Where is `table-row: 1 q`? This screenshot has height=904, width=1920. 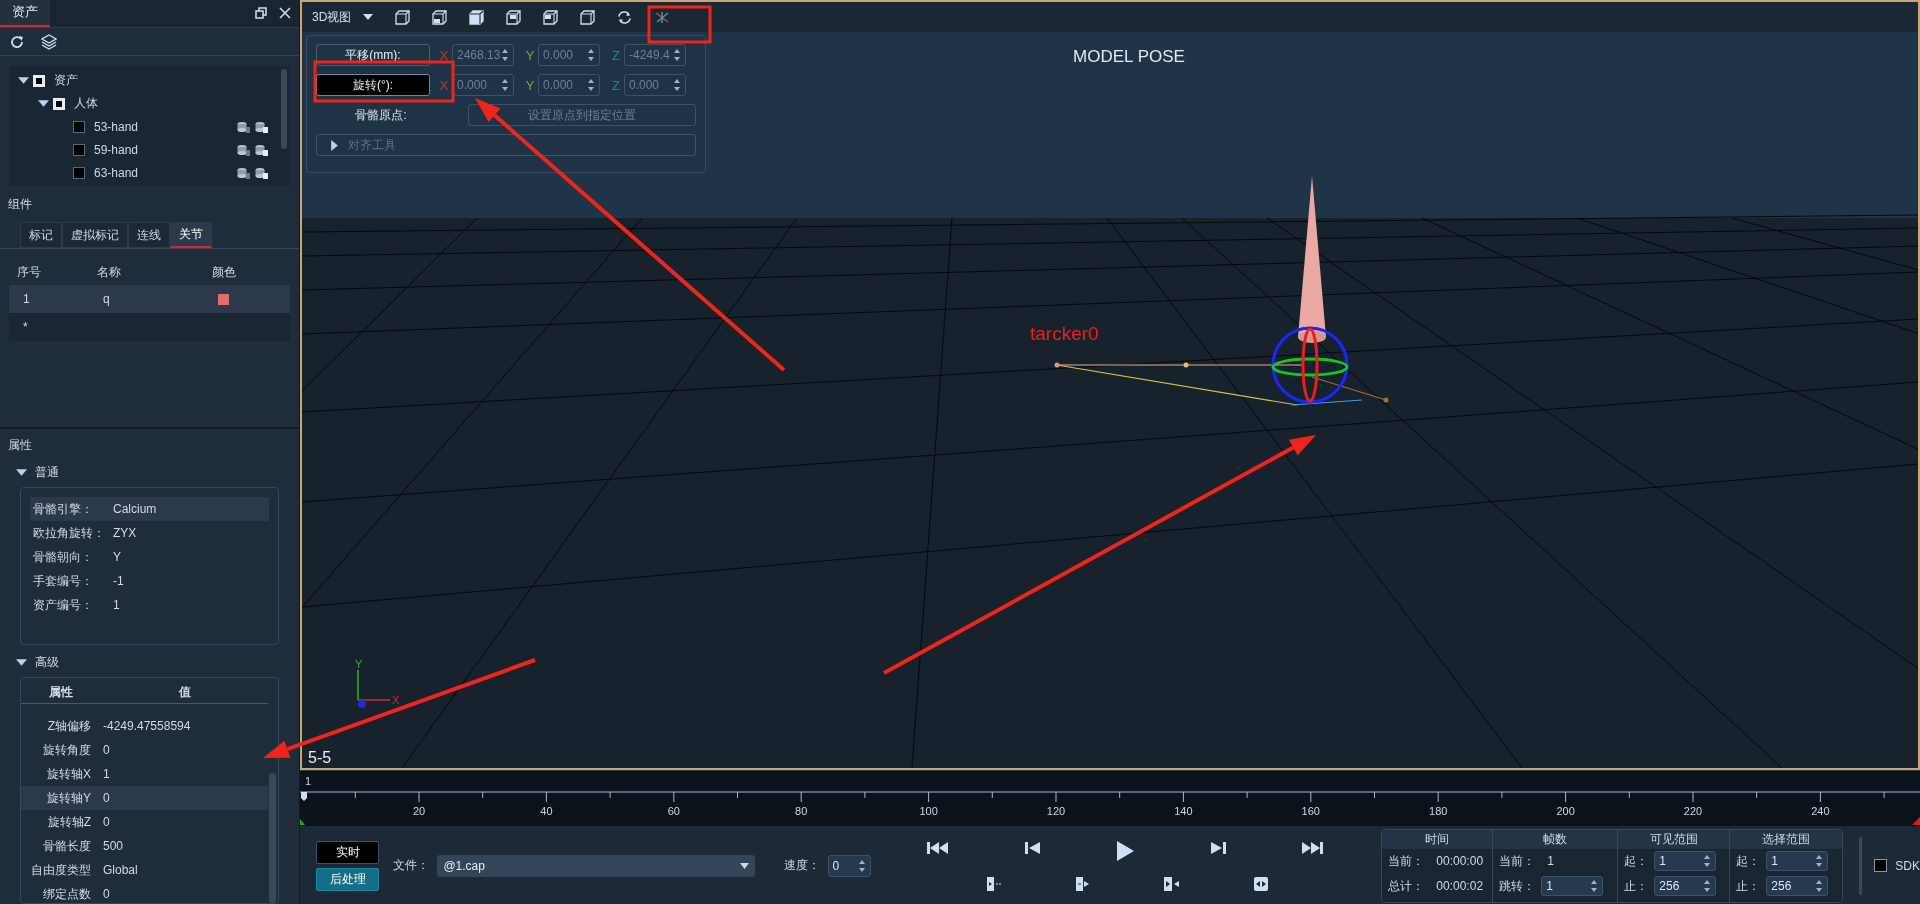 table-row: 1 q is located at coordinates (149, 299).